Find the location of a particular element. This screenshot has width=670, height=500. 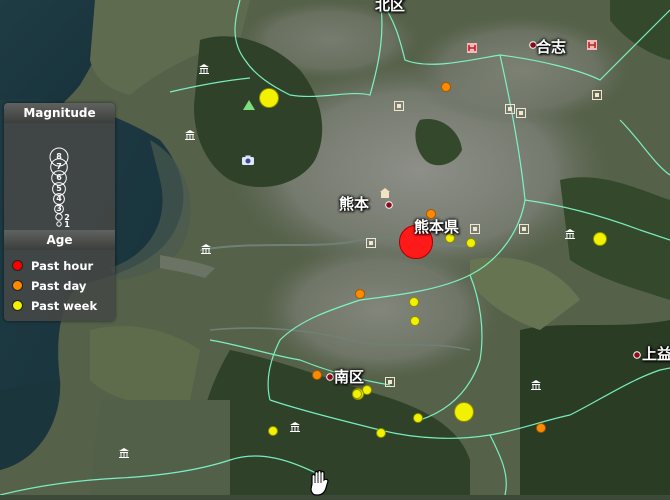

legend-age-label: Past hour is located at coordinates (62, 266).